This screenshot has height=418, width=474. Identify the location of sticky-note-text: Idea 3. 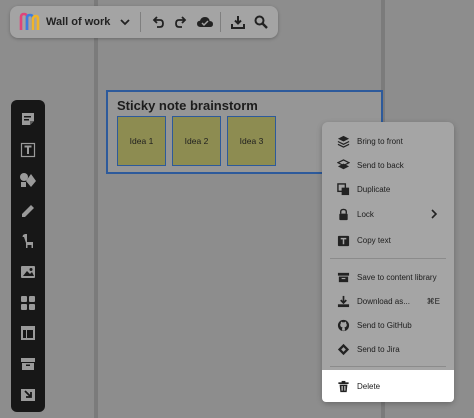
(251, 141).